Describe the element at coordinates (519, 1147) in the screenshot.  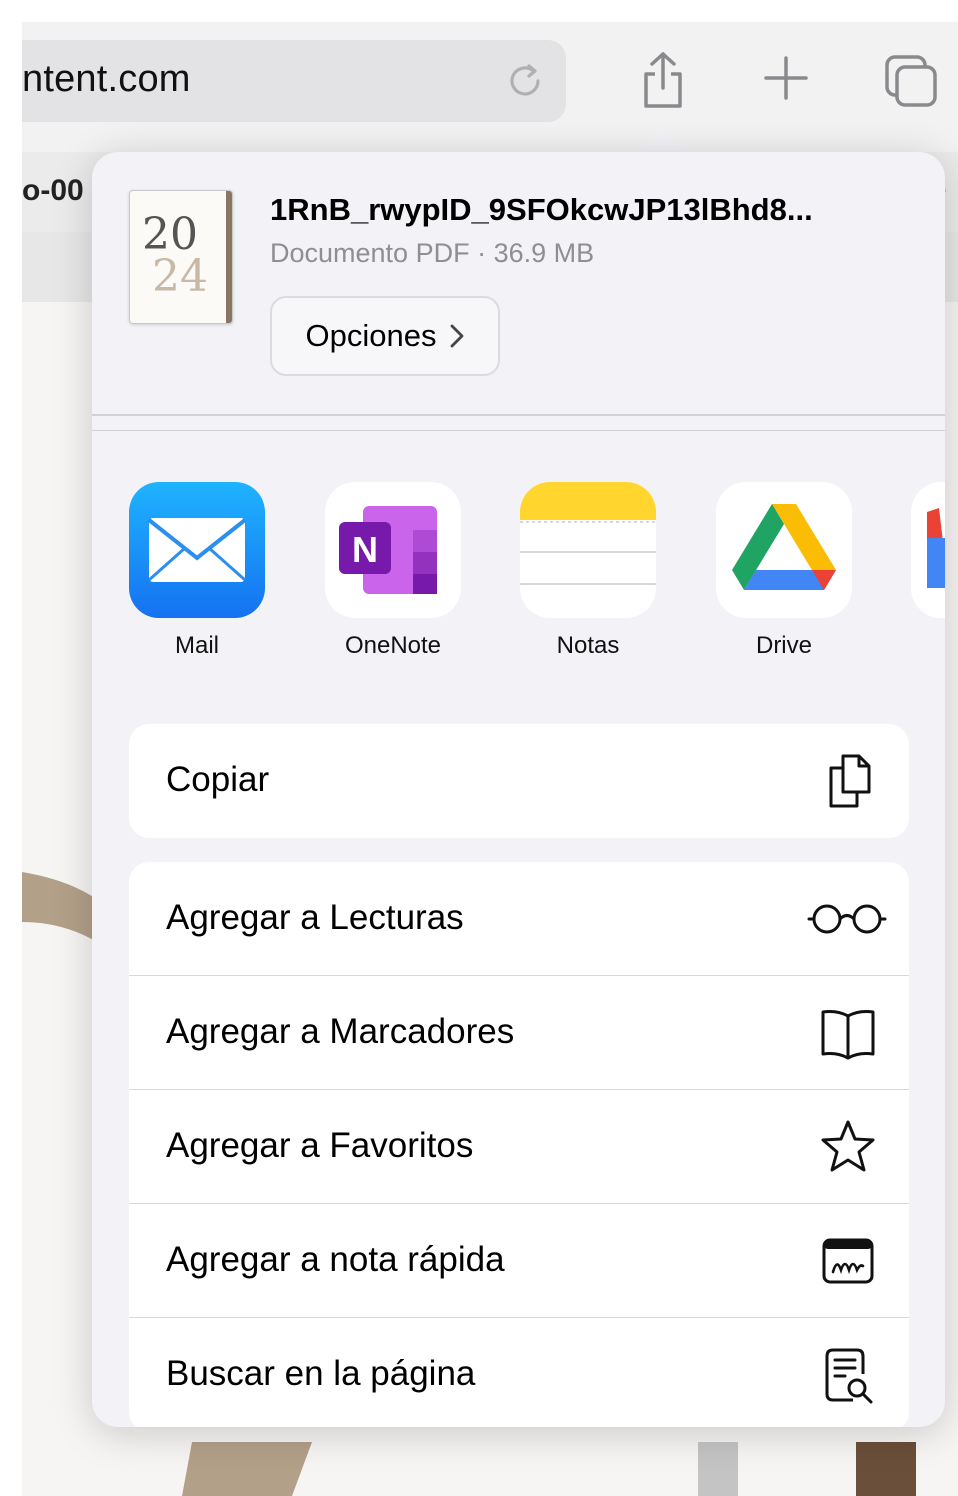
I see `action-favorites: Agregar a Favoritos` at that location.